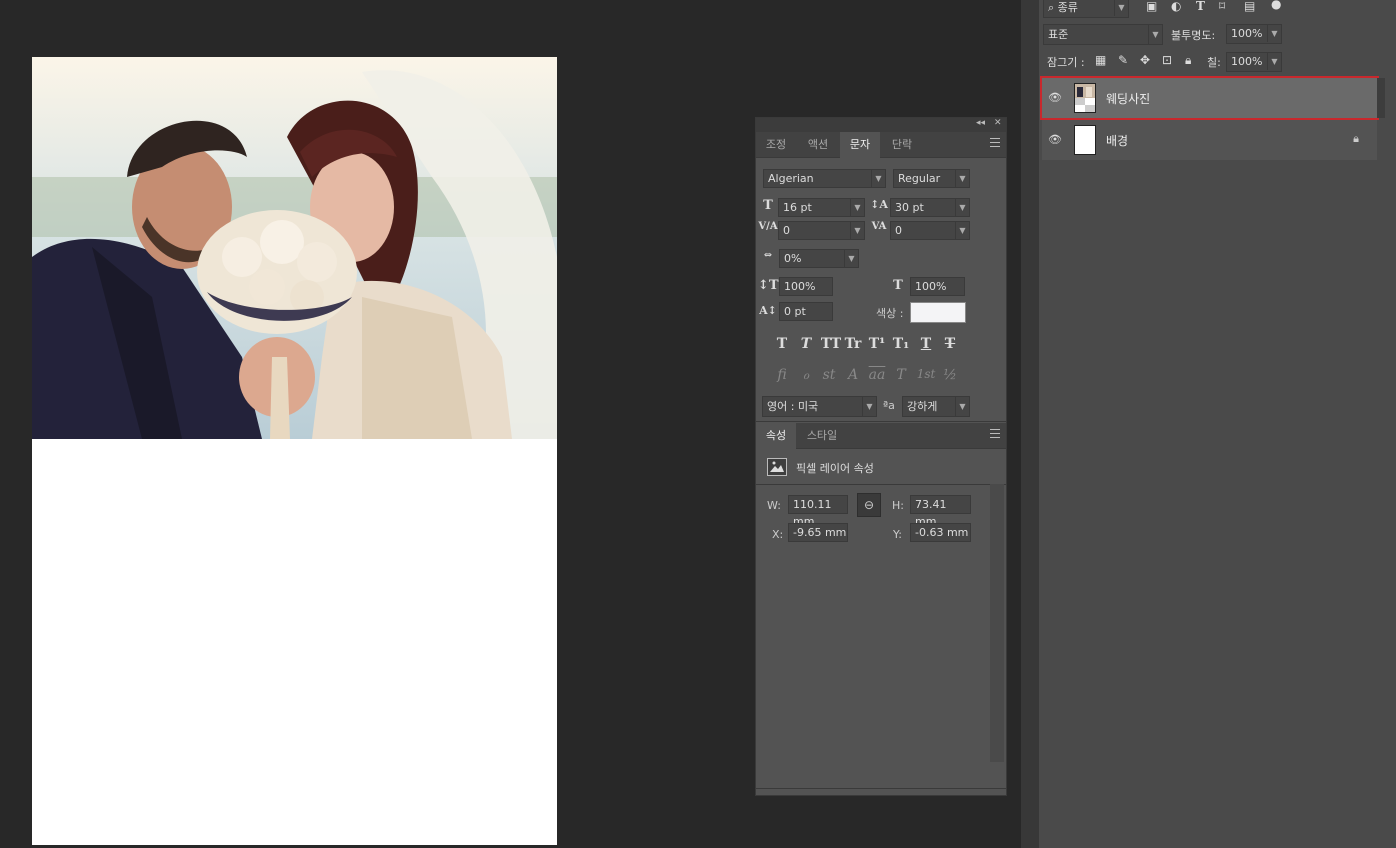 This screenshot has height=848, width=1396. I want to click on opacity-field: 100% ▼, so click(1254, 34).